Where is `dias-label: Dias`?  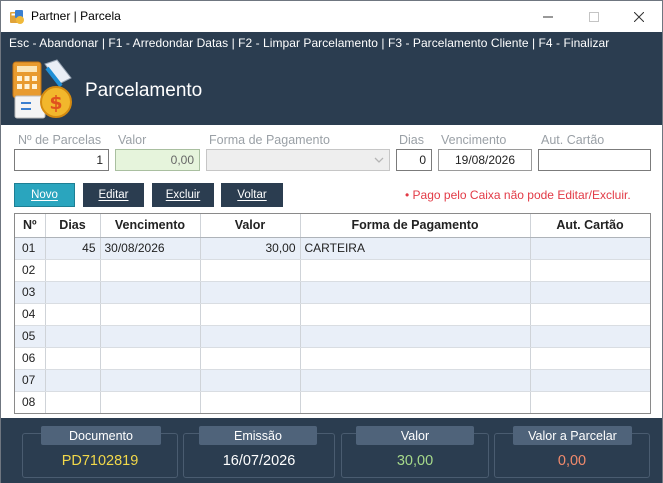
dias-label: Dias is located at coordinates (412, 140).